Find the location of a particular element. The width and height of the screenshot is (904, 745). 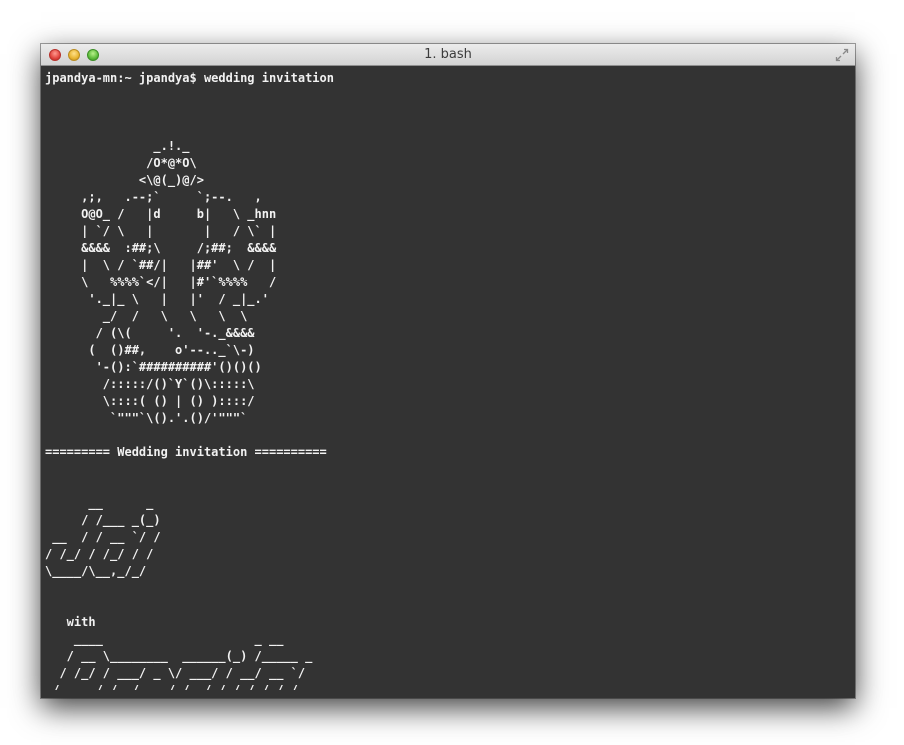

terminal-line: /:::::/()`Y`()\:::::\ is located at coordinates (150, 384).